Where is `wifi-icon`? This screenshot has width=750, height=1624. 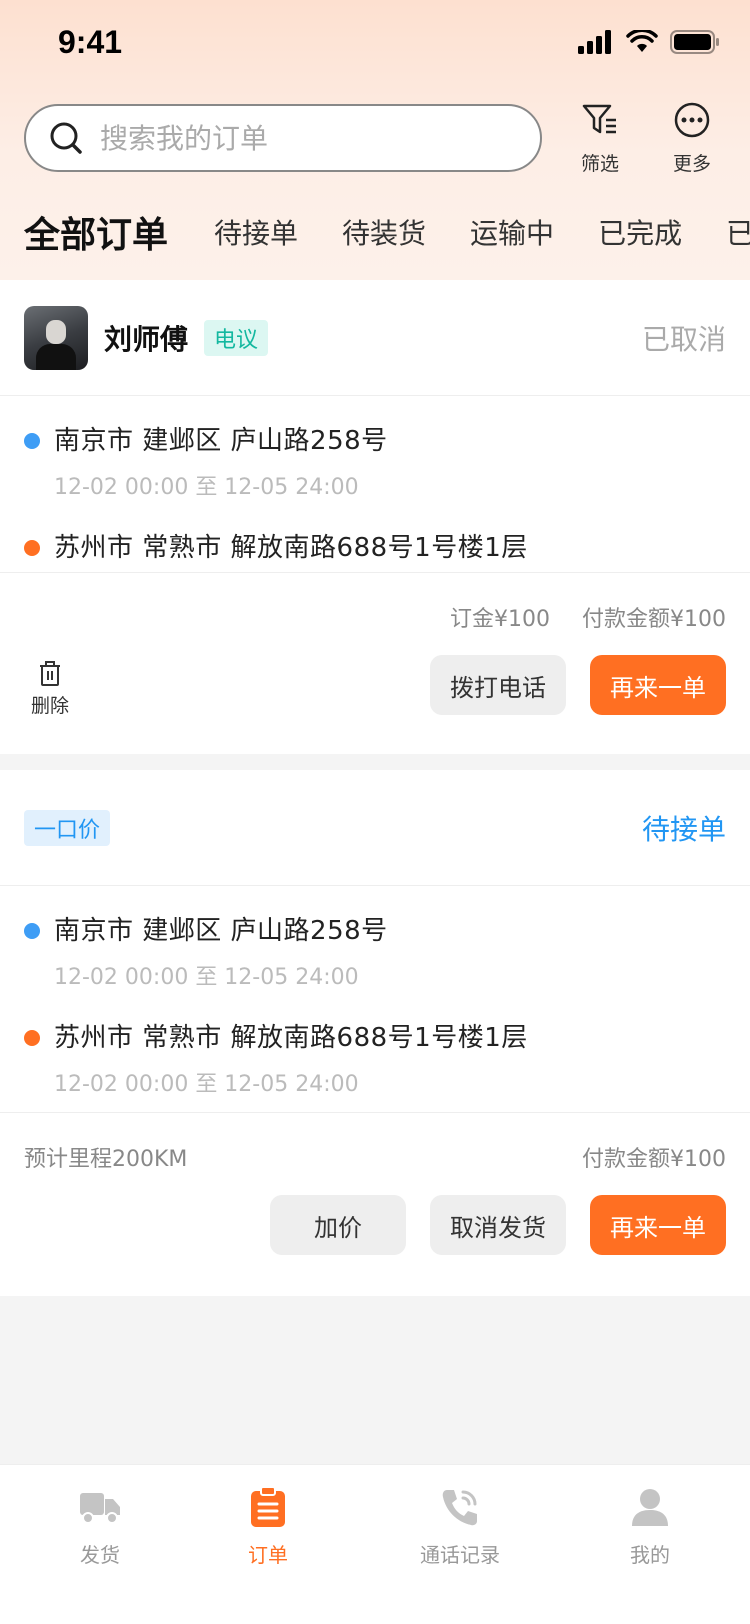 wifi-icon is located at coordinates (642, 41).